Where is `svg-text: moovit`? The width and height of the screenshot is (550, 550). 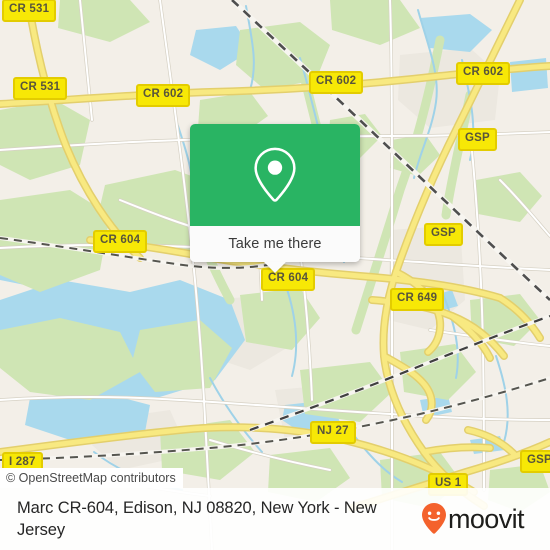 svg-text: moovit is located at coordinates (486, 519).